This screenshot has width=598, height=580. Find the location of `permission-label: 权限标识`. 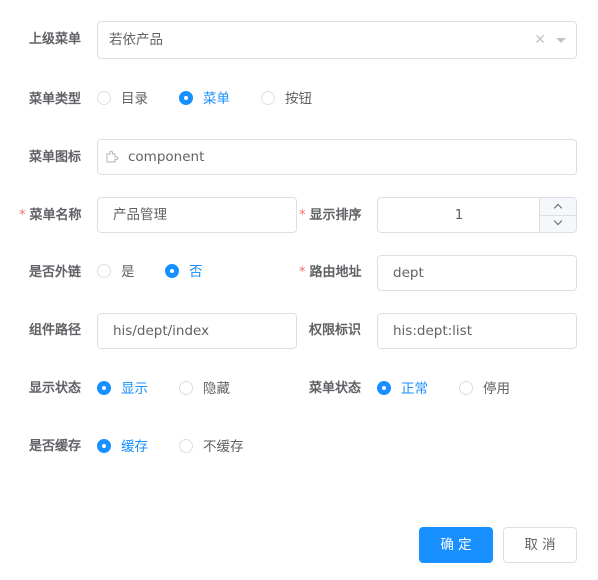

permission-label: 权限标识 is located at coordinates (335, 330).